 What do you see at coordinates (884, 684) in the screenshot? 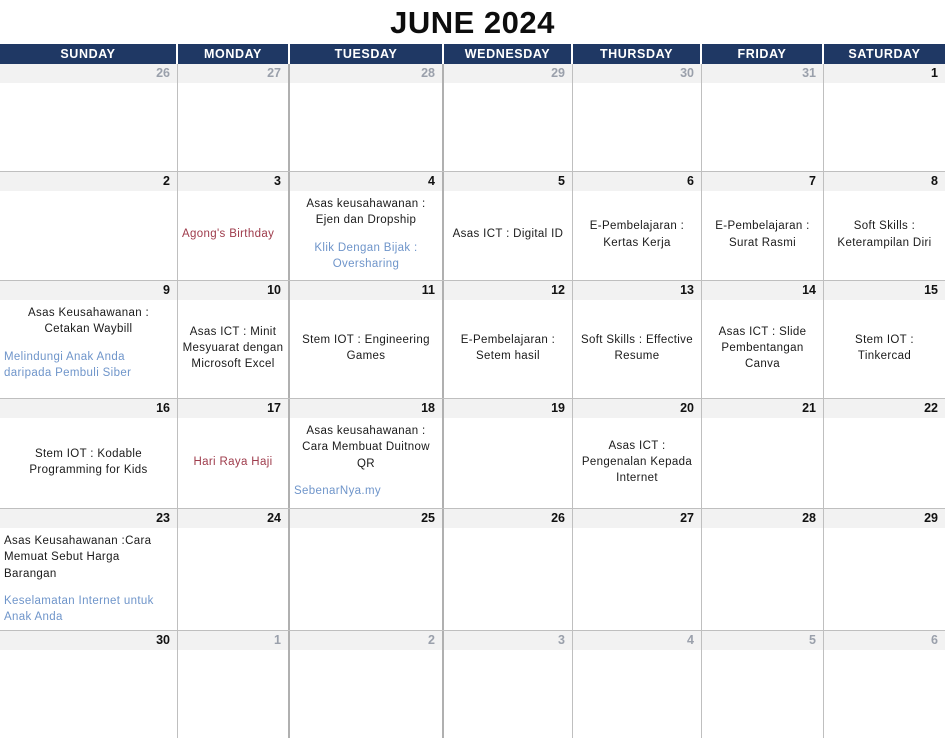
I see `calendar-day-cell: 6` at bounding box center [884, 684].